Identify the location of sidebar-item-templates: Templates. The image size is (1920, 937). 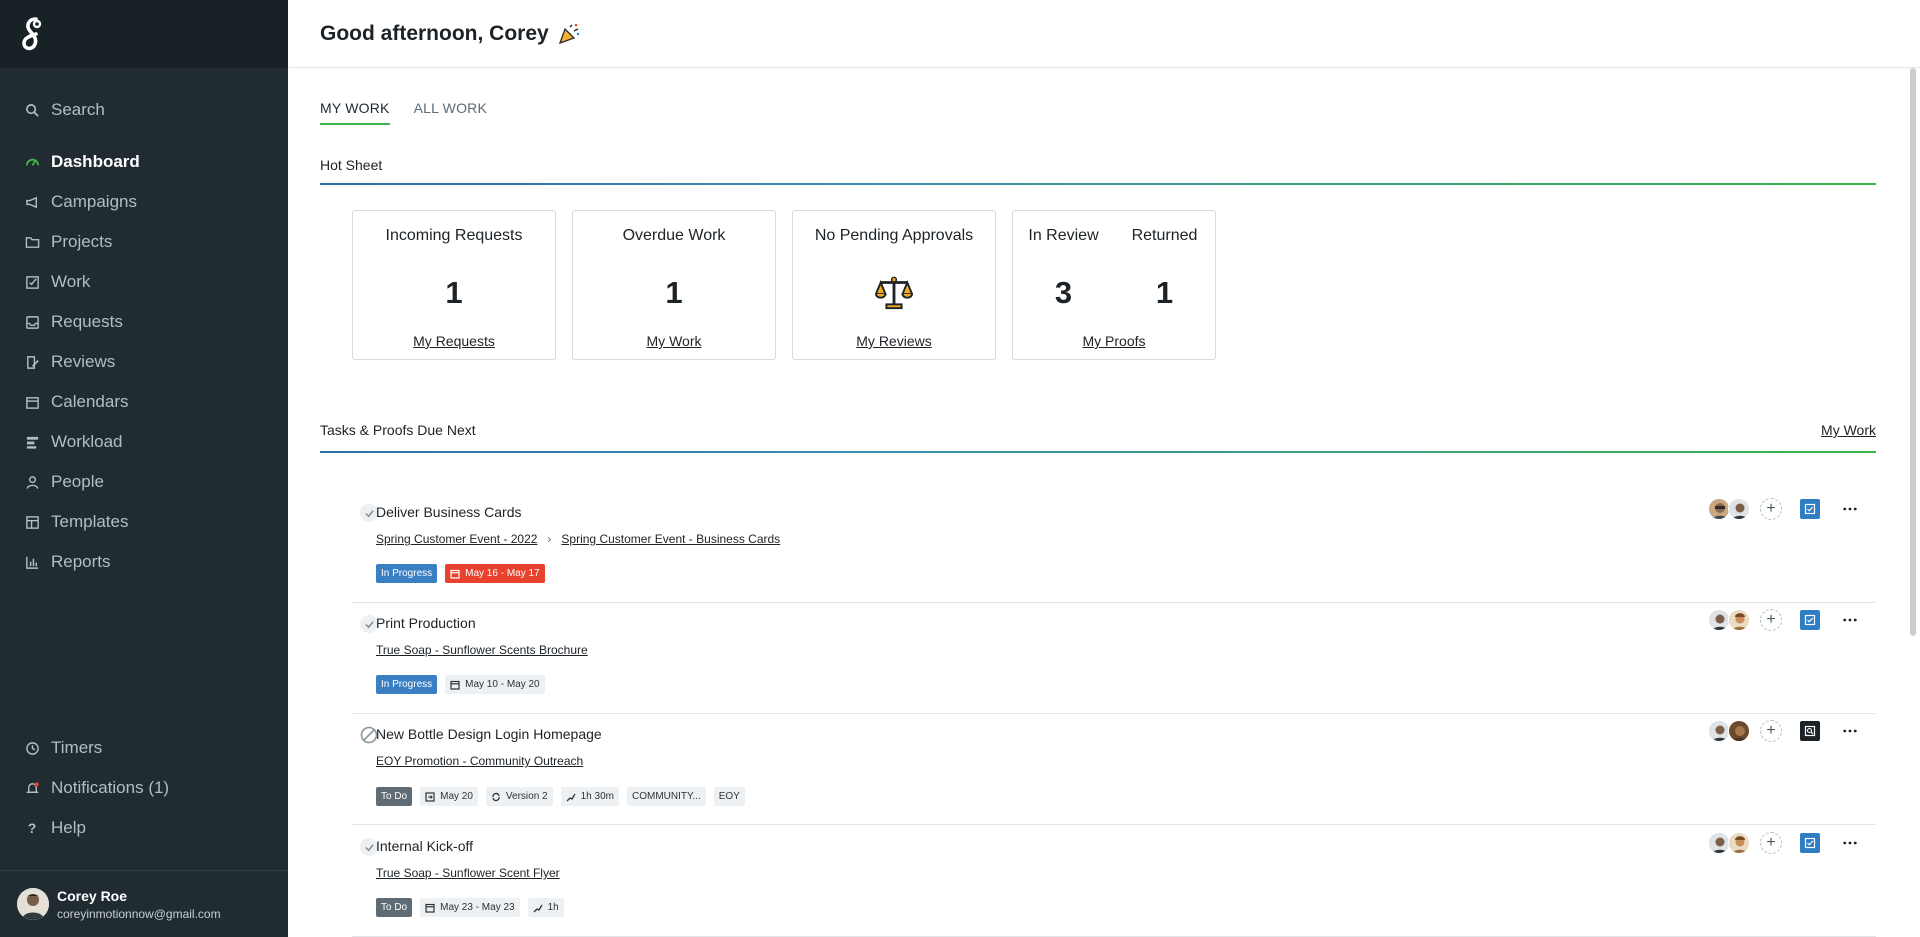
(144, 522).